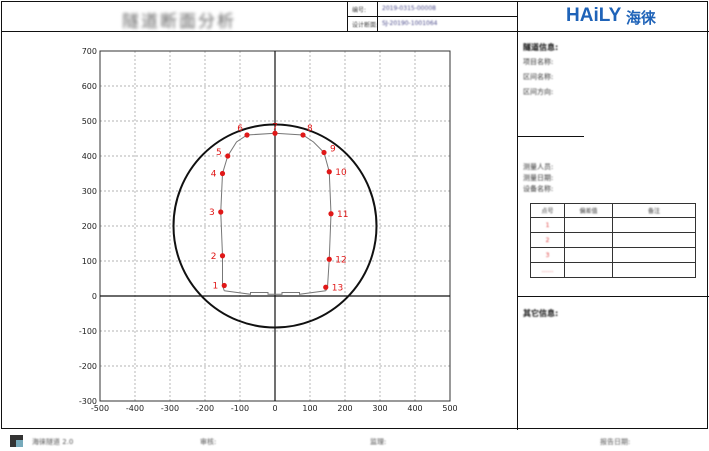 This screenshot has width=709, height=451. What do you see at coordinates (214, 257) in the screenshot?
I see `point-label: 2` at bounding box center [214, 257].